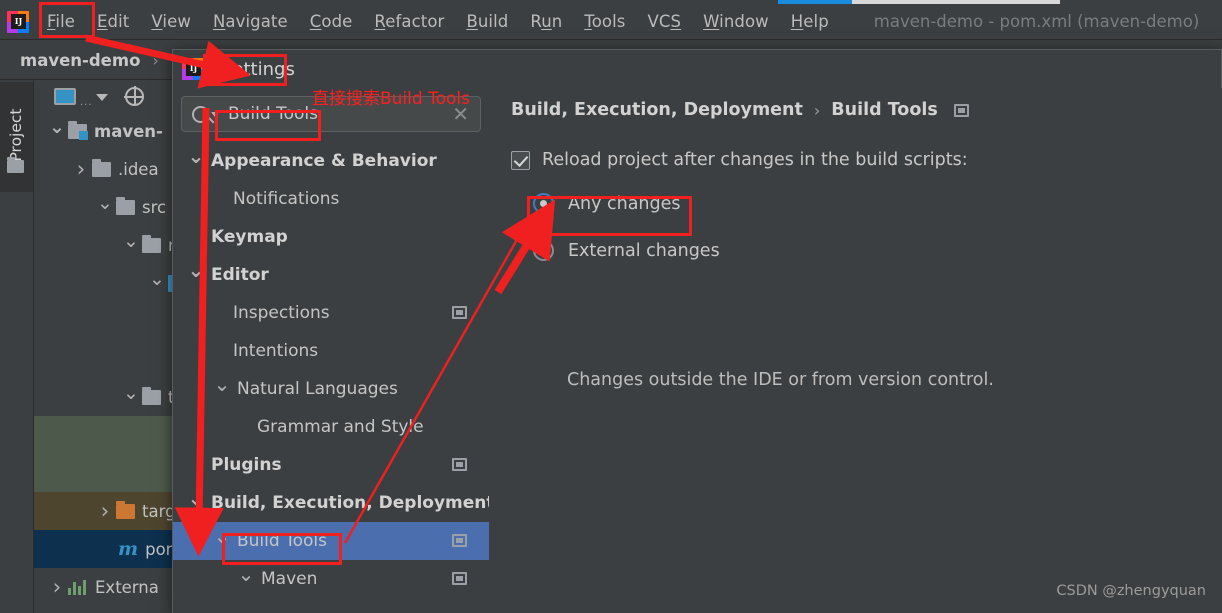  I want to click on project-tree-label: Externa, so click(127, 587).